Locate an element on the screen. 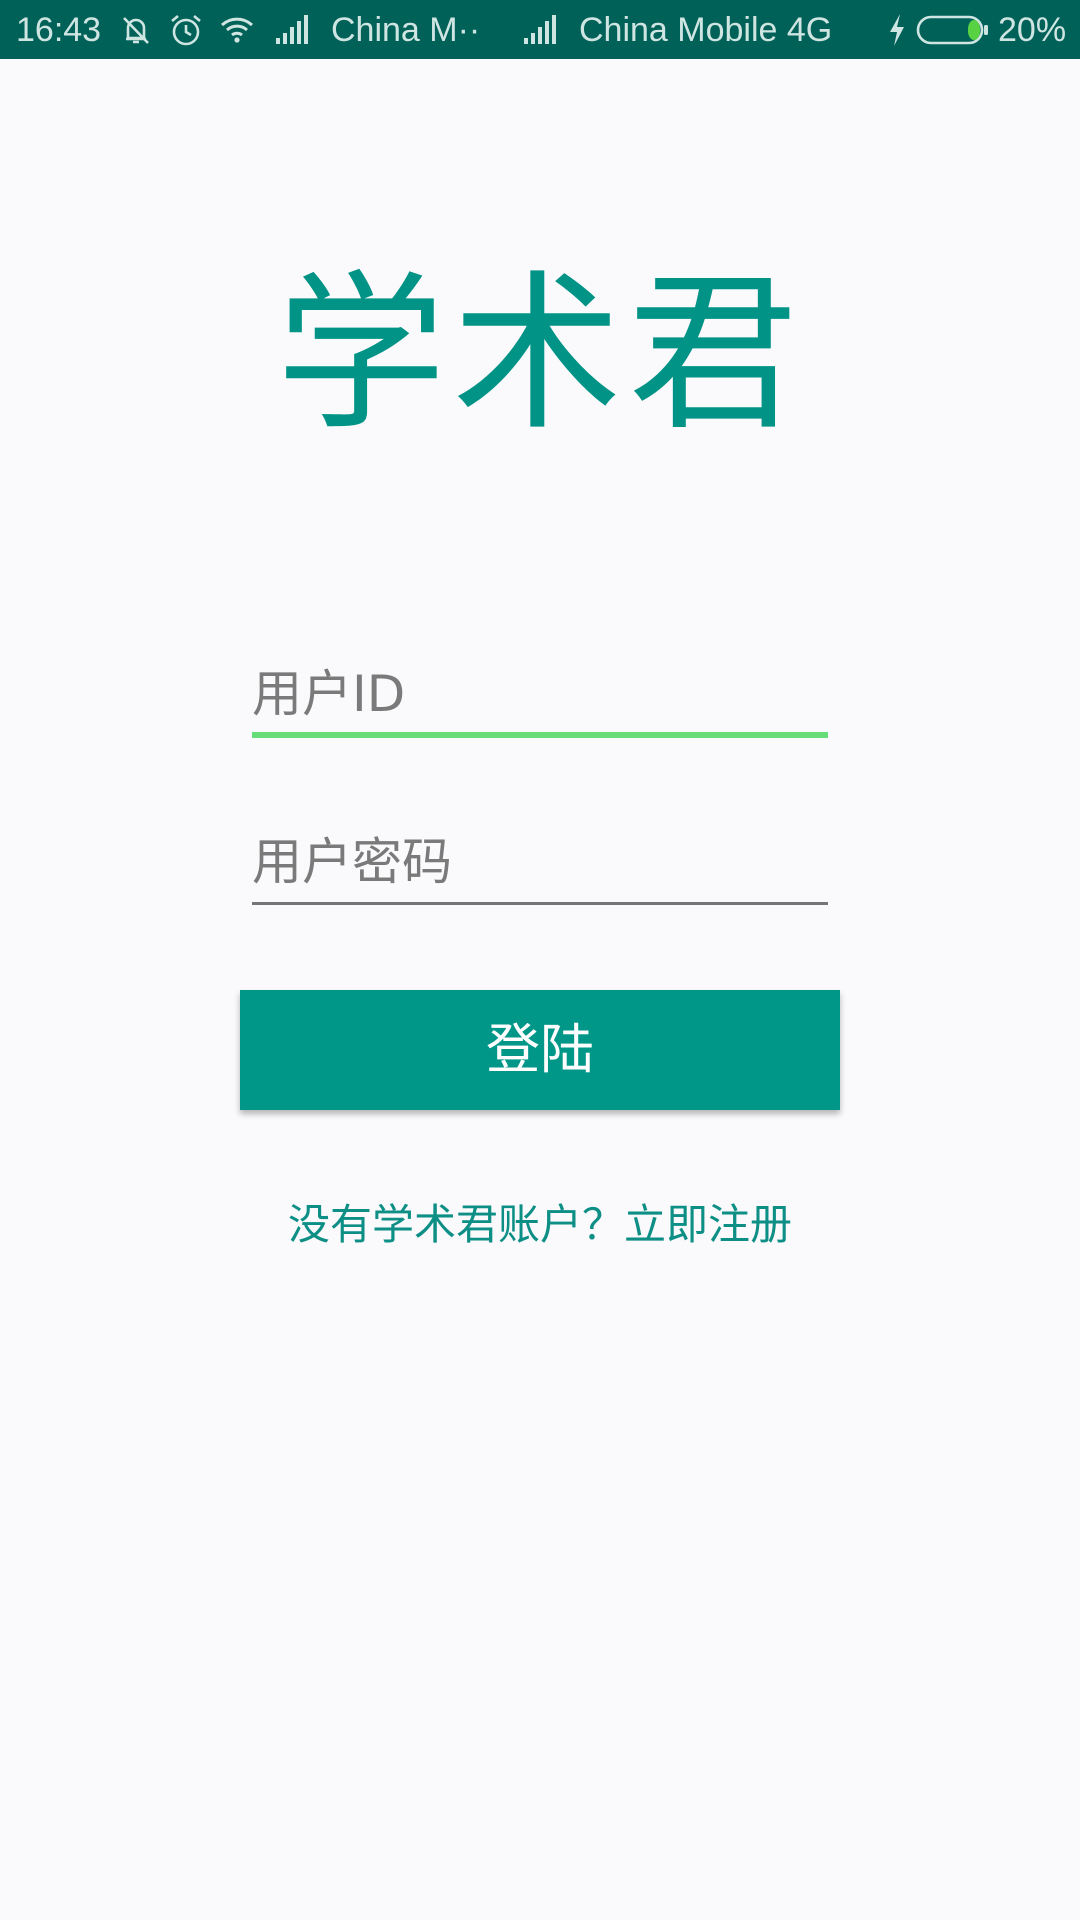  status-bar: 16:43 China M·· China Mobile 4G 20% is located at coordinates (540, 29).